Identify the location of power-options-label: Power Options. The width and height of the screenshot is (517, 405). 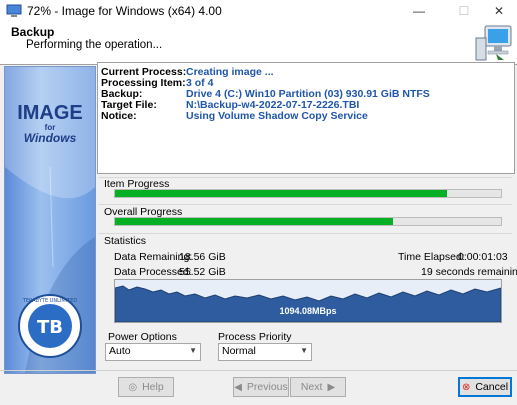
(142, 337).